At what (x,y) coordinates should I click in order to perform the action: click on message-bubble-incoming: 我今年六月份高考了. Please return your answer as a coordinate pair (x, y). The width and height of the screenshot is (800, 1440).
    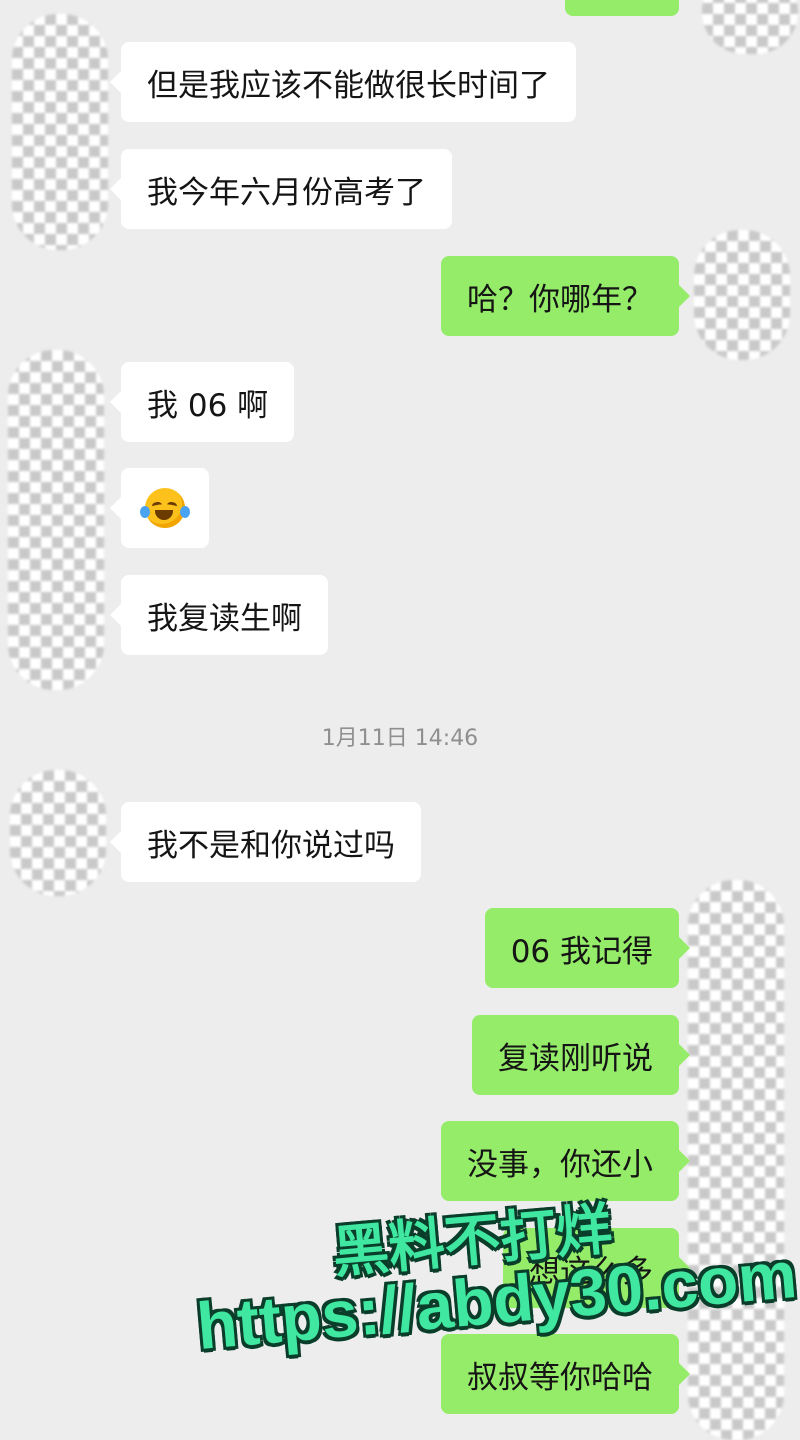
    Looking at the image, I should click on (281, 189).